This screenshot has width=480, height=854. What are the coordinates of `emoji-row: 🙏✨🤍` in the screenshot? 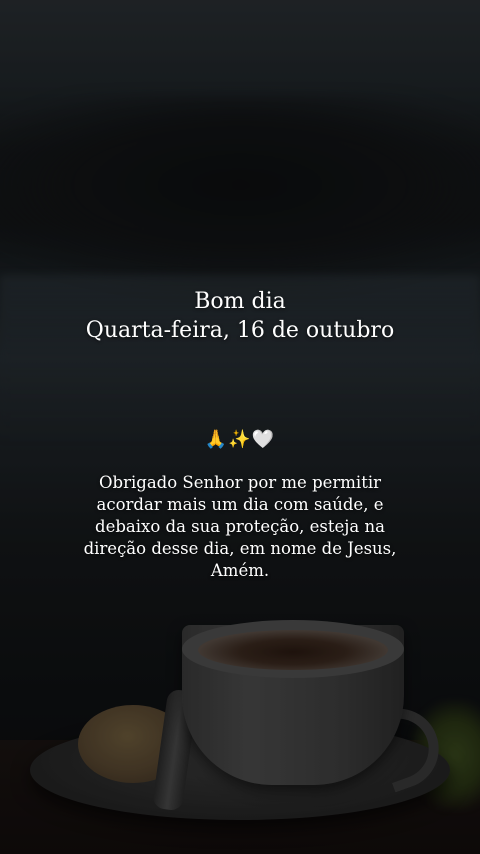 It's located at (240, 440).